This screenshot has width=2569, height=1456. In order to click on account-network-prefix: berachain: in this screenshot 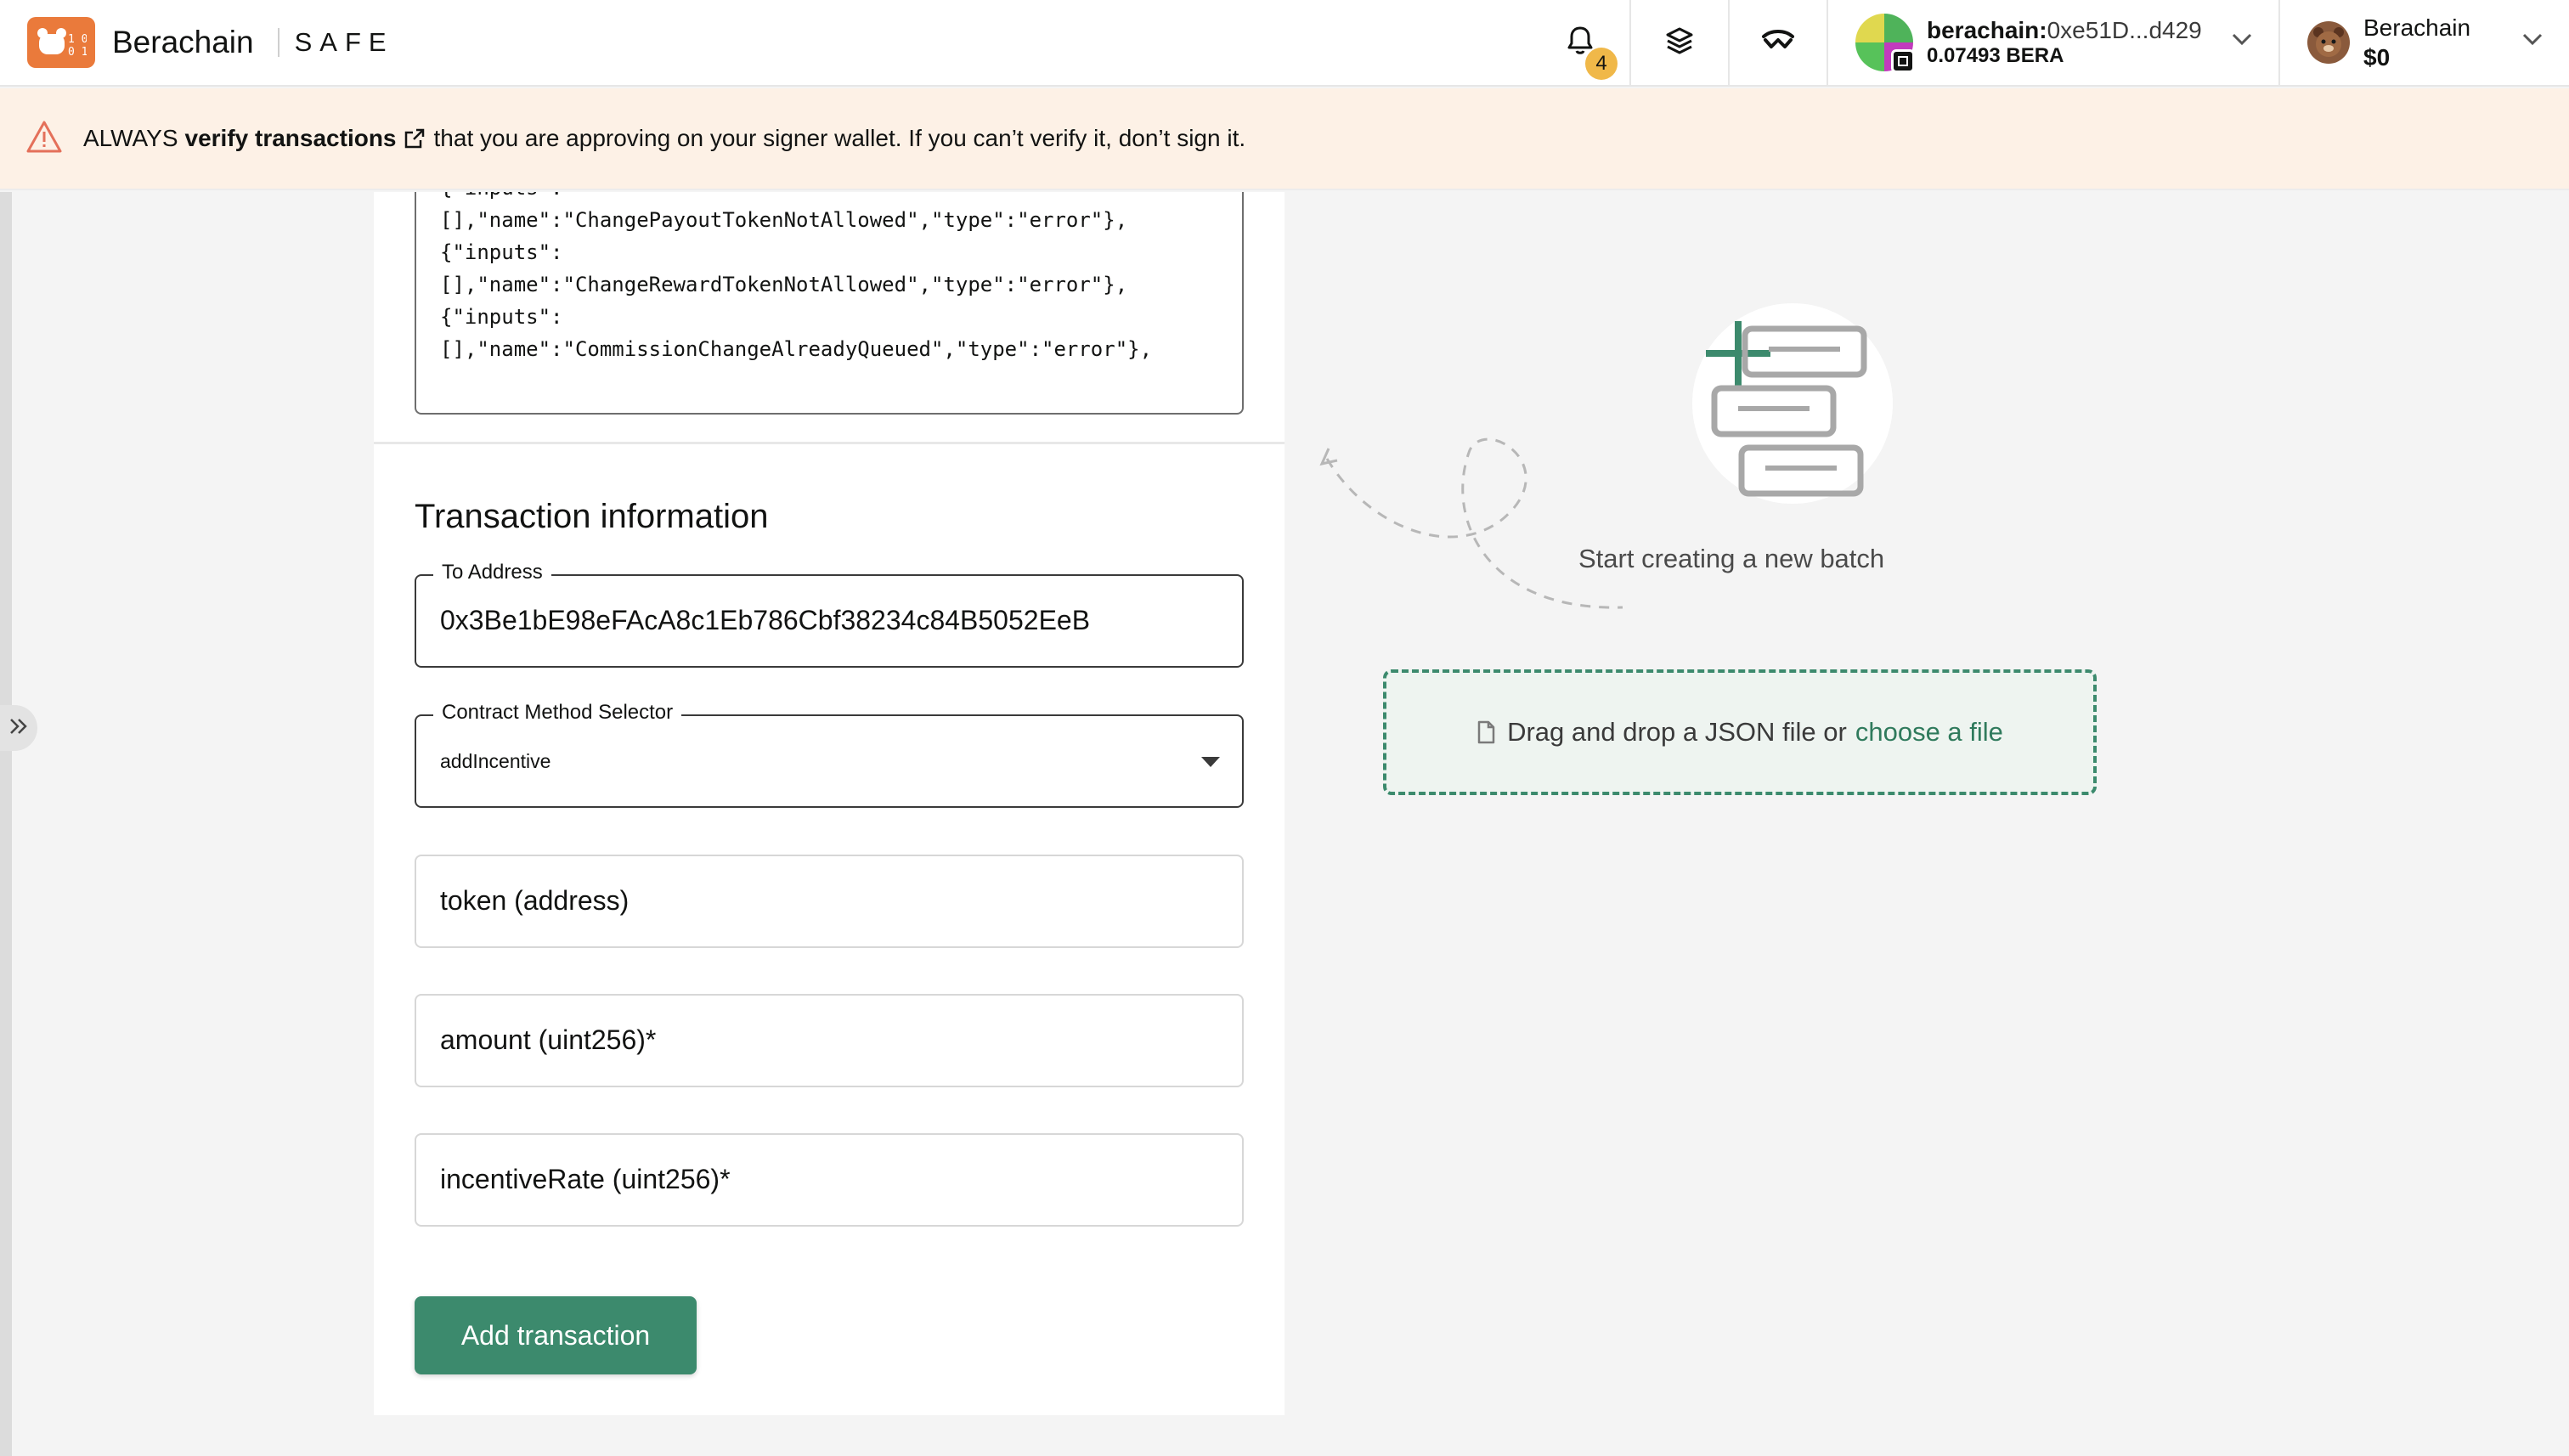, I will do `click(1987, 30)`.